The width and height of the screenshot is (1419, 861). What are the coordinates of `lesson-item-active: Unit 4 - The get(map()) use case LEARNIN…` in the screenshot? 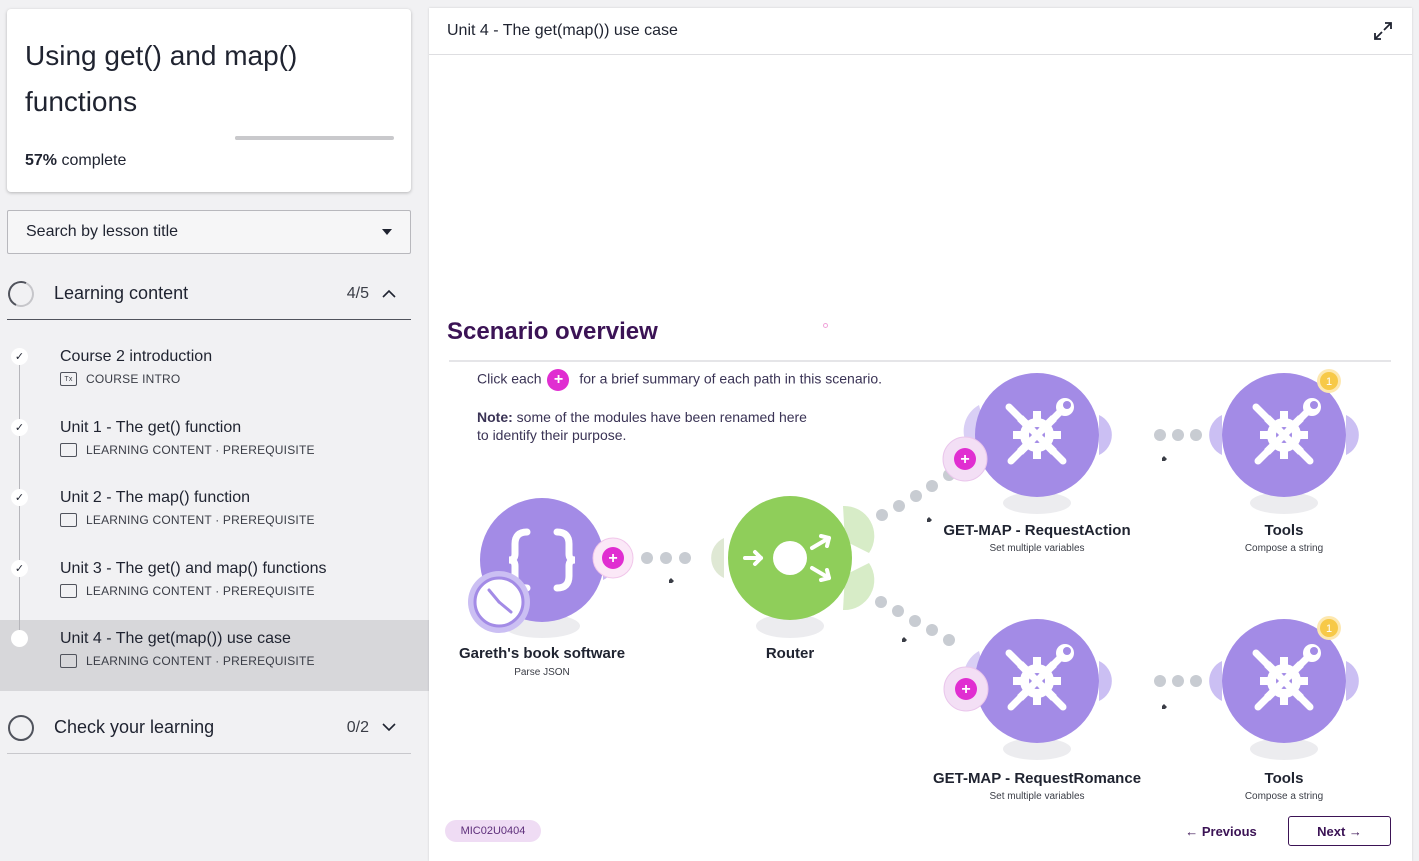 It's located at (214, 655).